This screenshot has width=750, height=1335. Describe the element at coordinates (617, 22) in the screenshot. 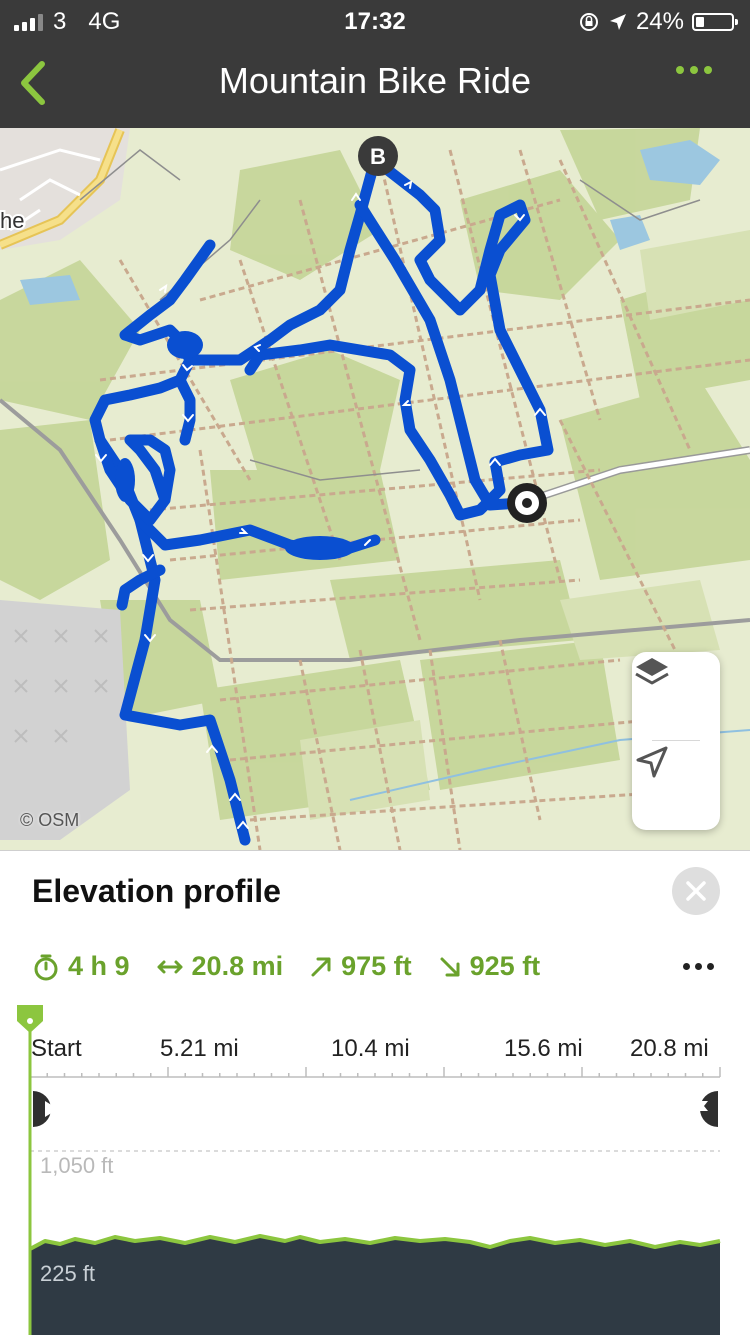

I see `location-arrow-icon` at that location.